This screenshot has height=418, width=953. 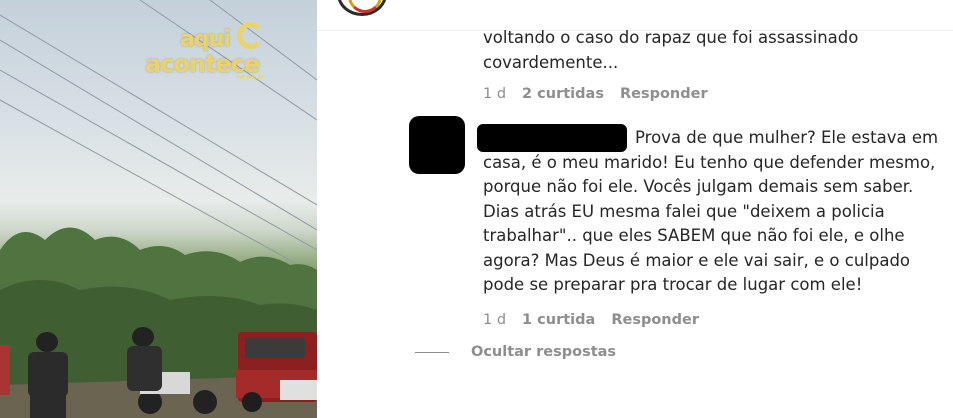 I want to click on watermark-line1: aqui, so click(x=205, y=39).